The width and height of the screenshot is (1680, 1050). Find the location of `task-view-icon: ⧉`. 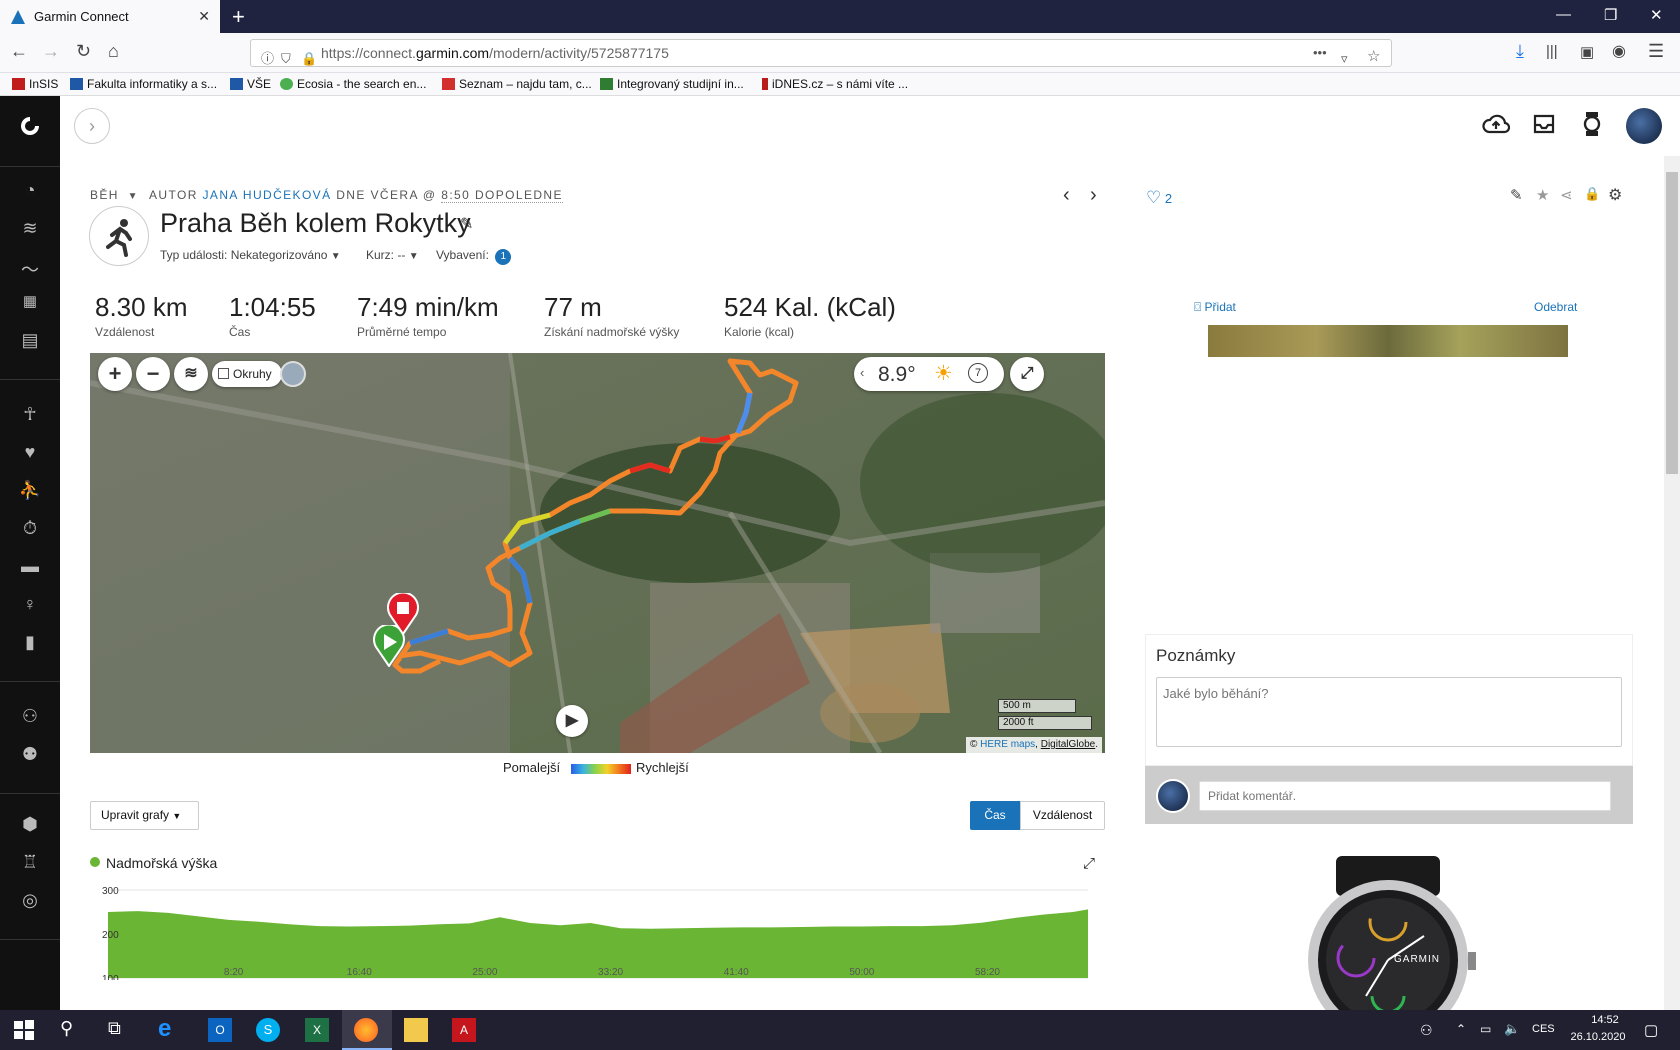

task-view-icon: ⧉ is located at coordinates (120, 1030).